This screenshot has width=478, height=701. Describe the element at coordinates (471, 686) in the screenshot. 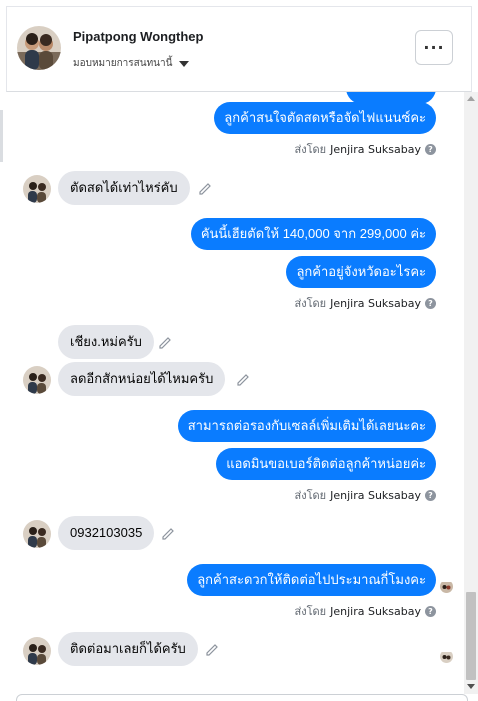

I see `scroll-down-arrow-icon` at that location.